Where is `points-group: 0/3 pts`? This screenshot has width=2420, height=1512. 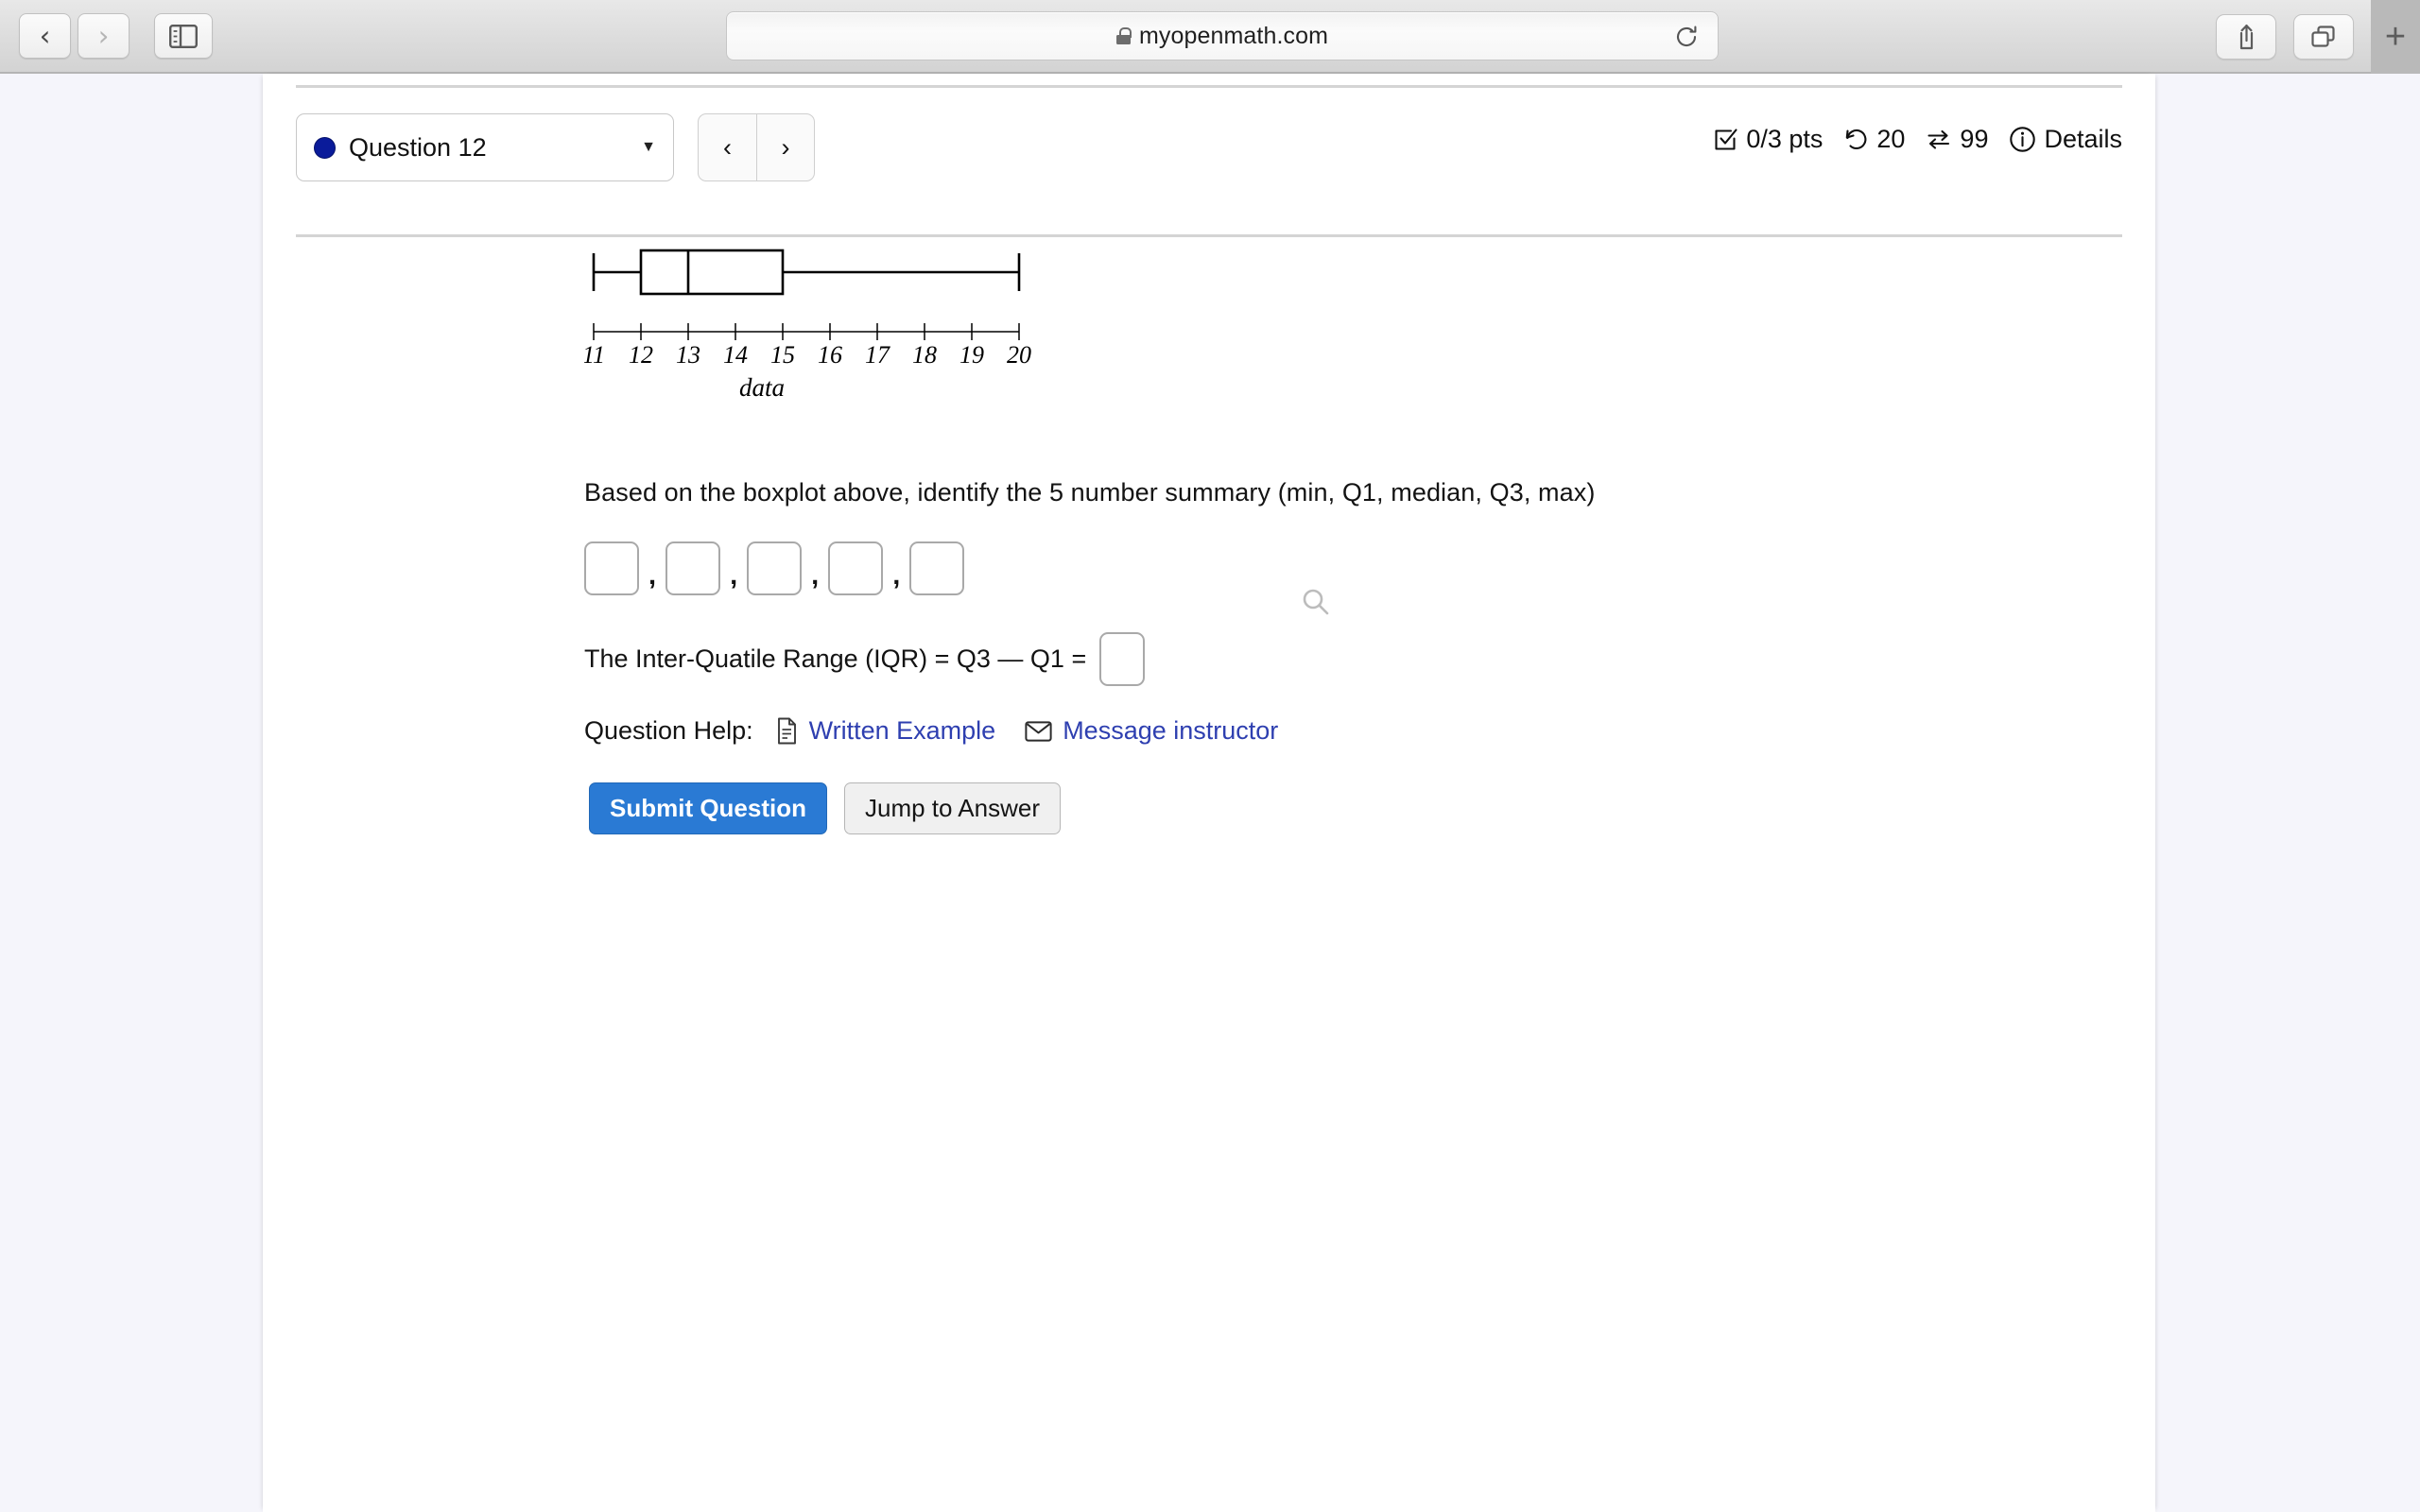
points-group: 0/3 pts is located at coordinates (1768, 139).